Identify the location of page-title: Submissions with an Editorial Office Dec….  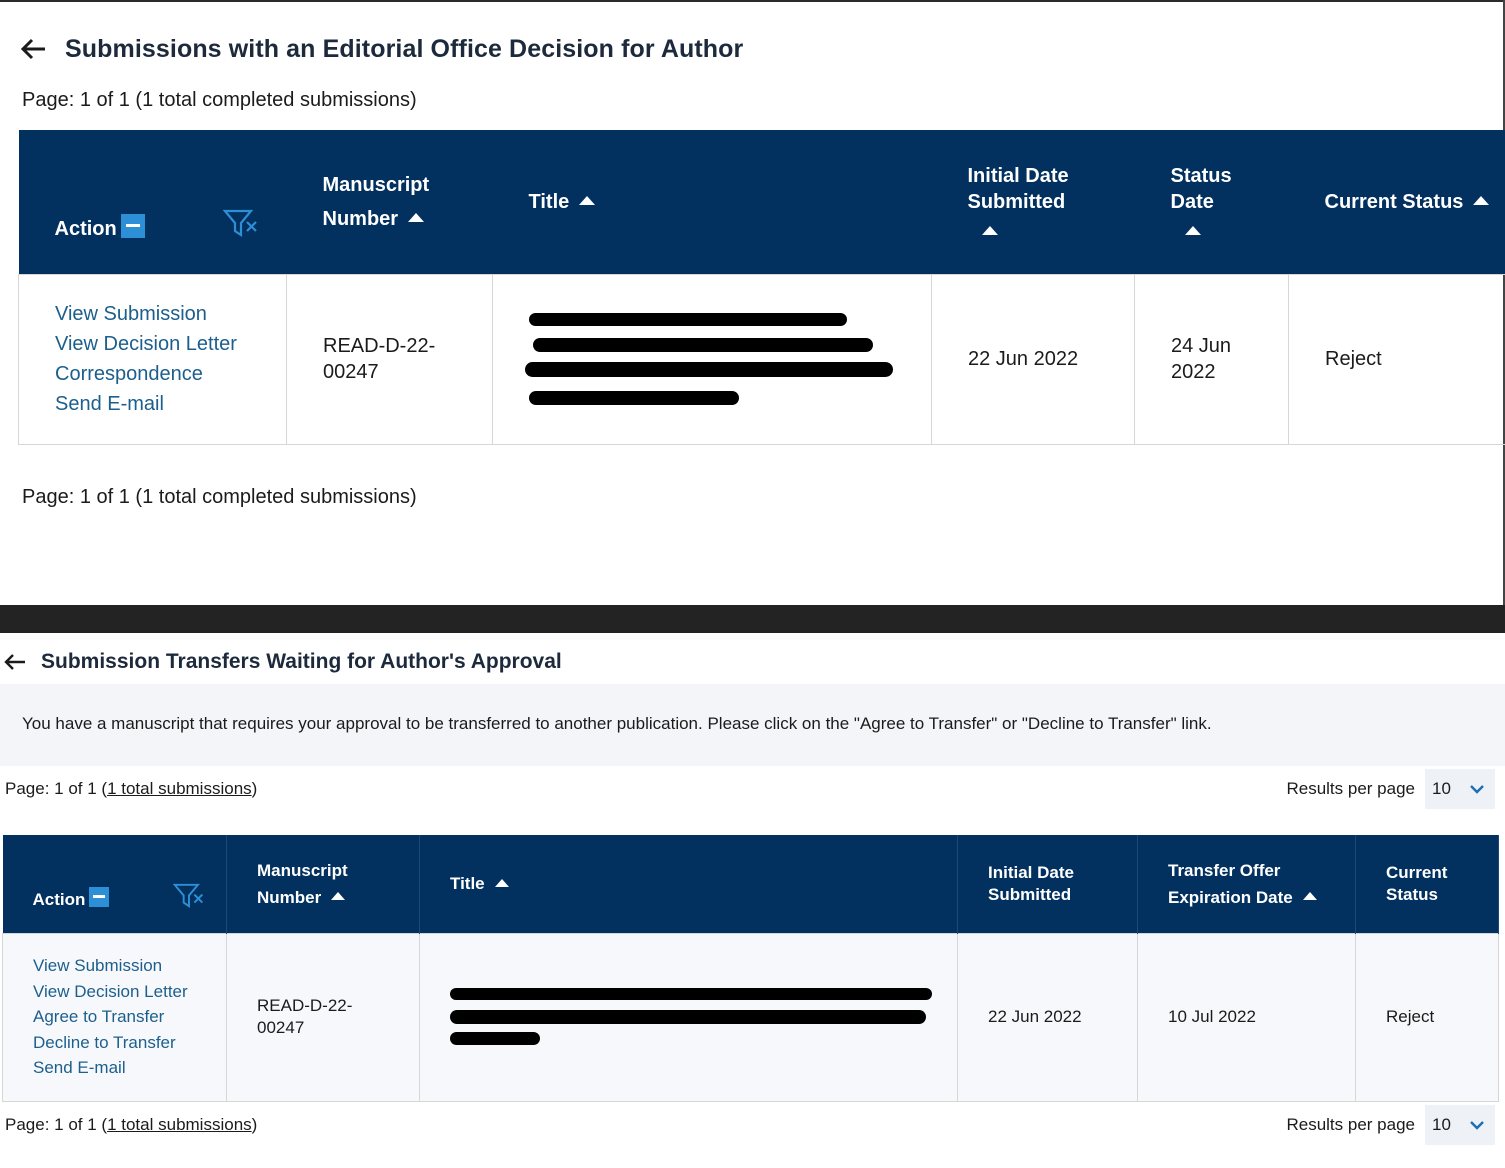
(404, 48).